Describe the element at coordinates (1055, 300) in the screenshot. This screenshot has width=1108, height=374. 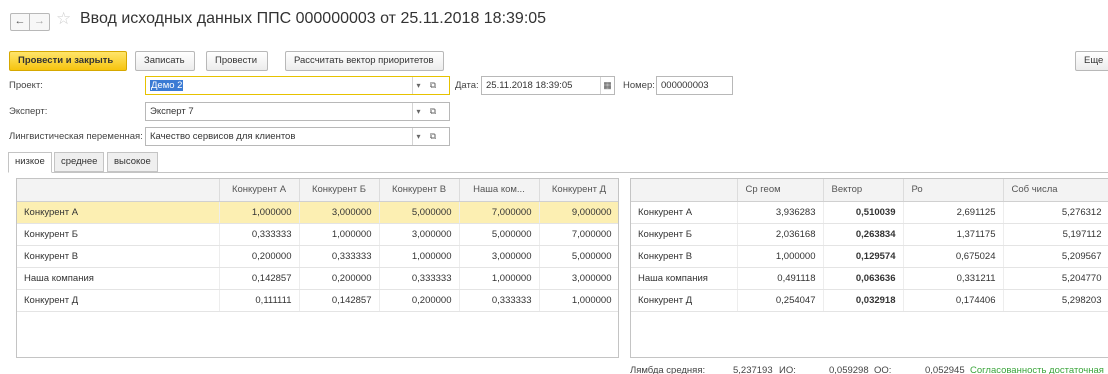
I see `table-cell: 5,298203` at that location.